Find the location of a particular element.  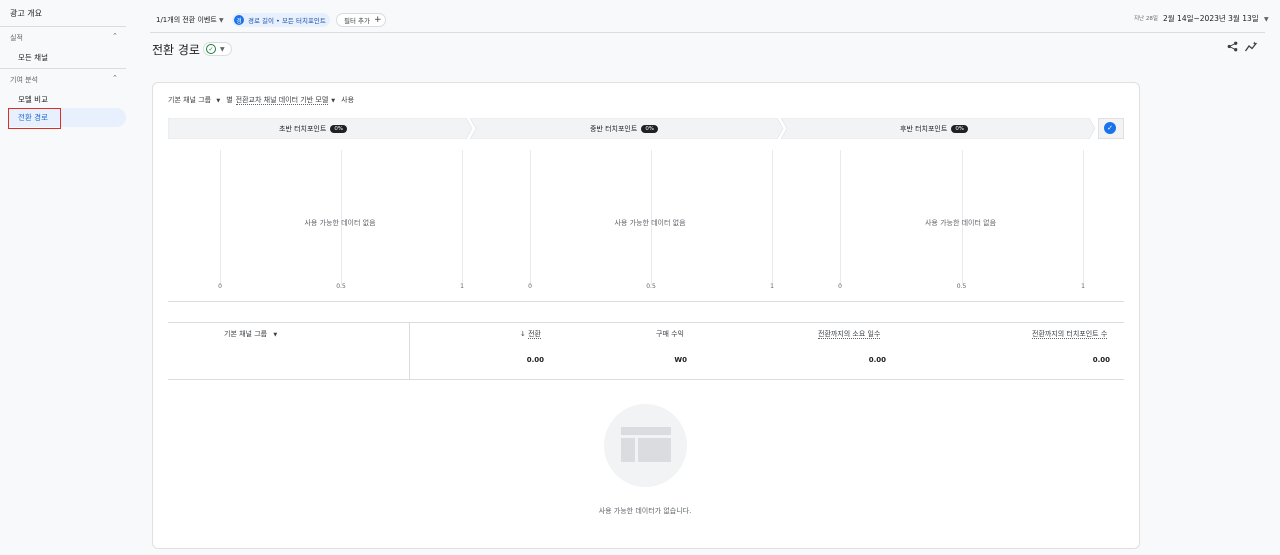

column-header-revenue: 구매 수익 is located at coordinates (670, 334).